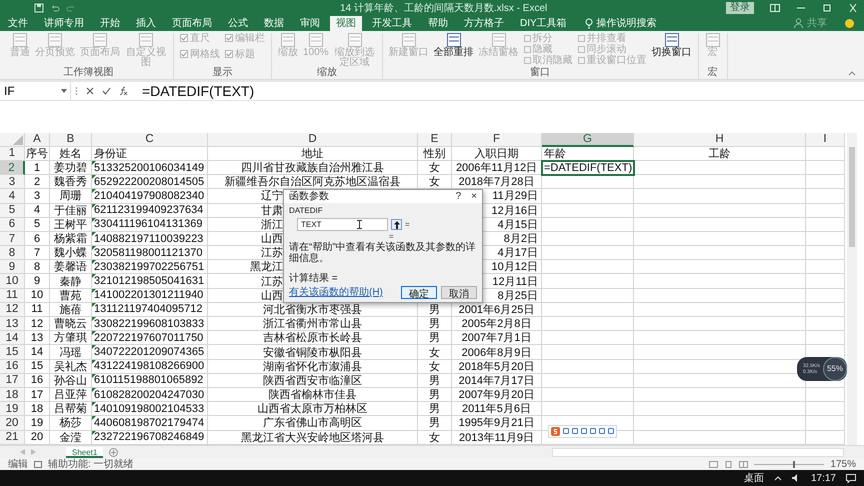 Image resolution: width=864 pixels, height=486 pixels. Describe the element at coordinates (12, 409) in the screenshot. I see `row-header: 19` at that location.